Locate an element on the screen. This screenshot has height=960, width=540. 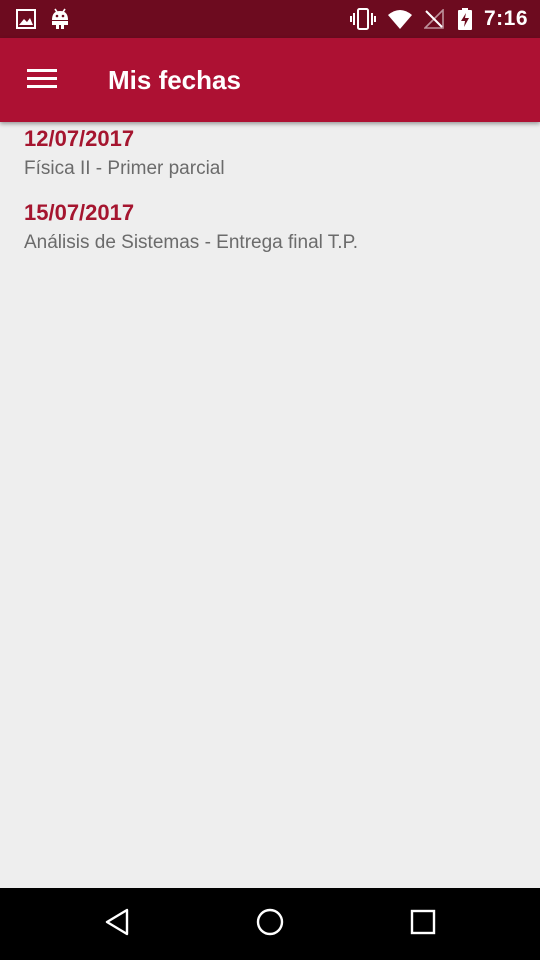
wifi-icon is located at coordinates (399, 19).